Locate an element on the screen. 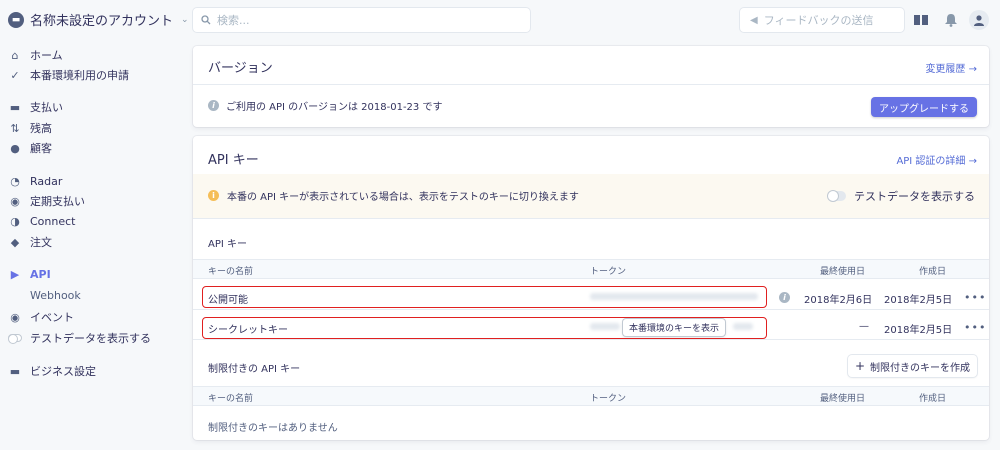 The image size is (1000, 450). feedback-button: ◀ フィードバックの送信 is located at coordinates (822, 20).